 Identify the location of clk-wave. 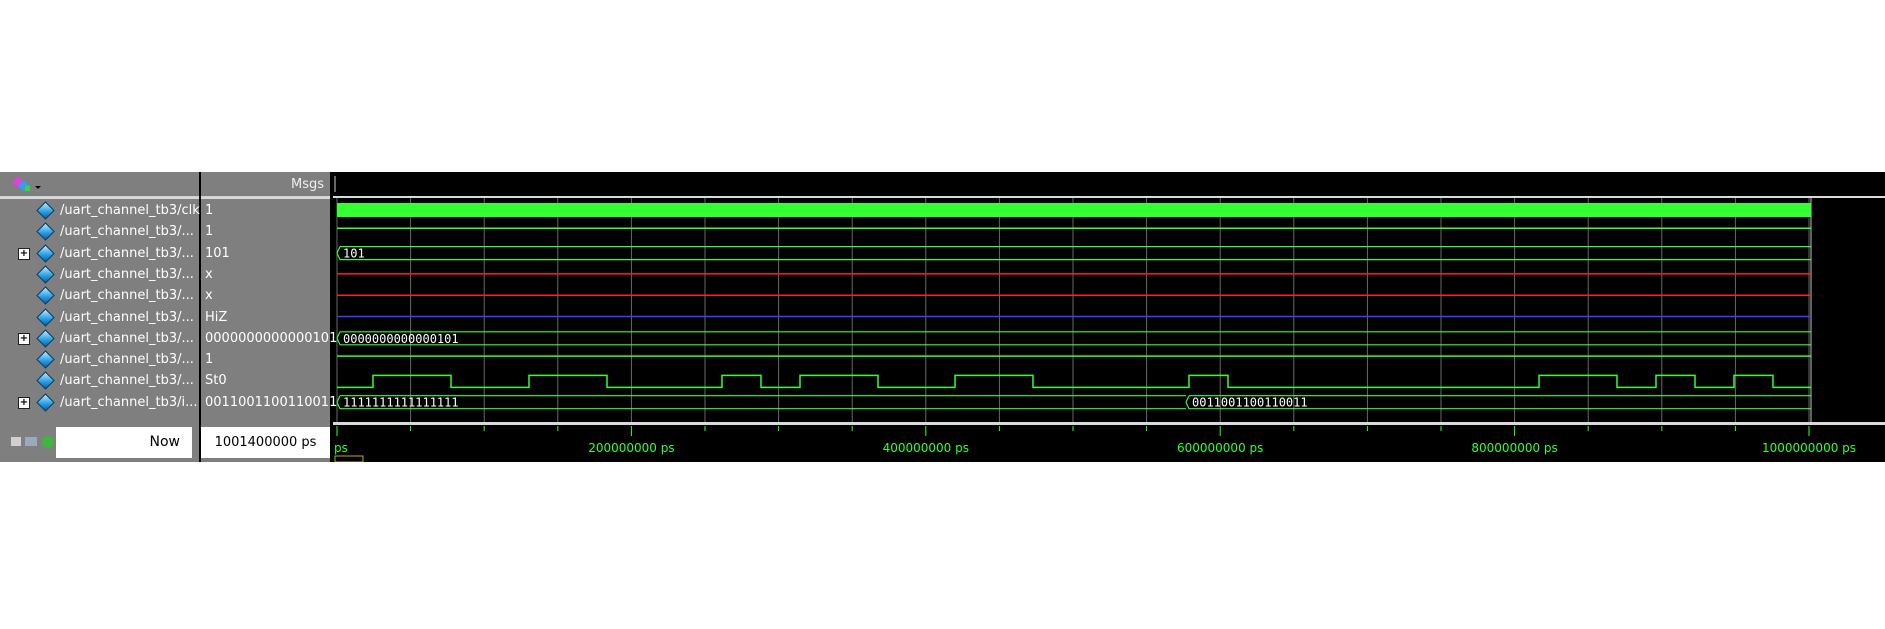
(1074, 210).